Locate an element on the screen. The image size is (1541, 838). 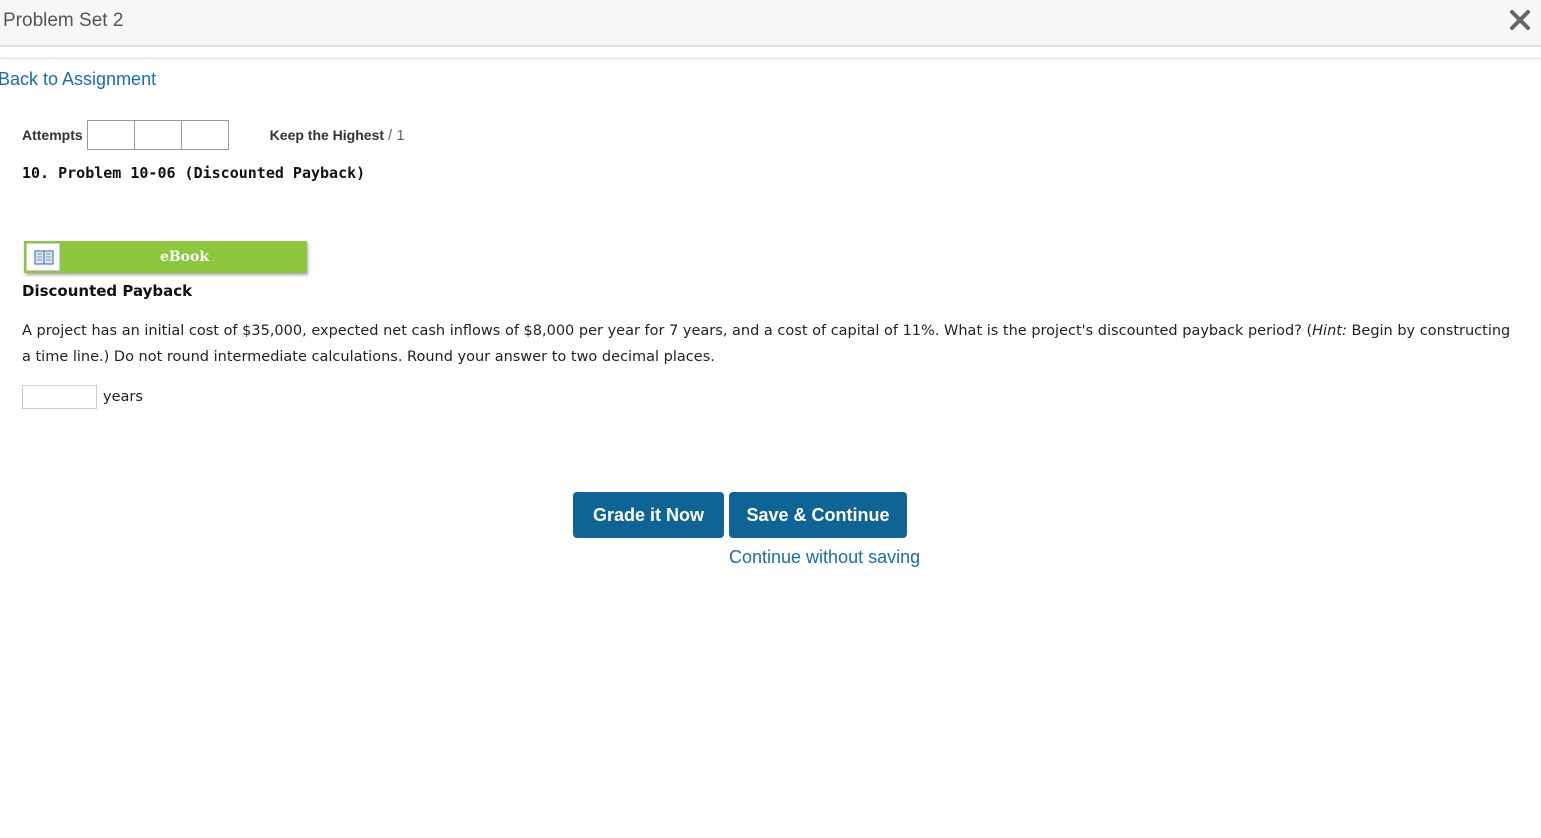
section-heading: Discounted Payback is located at coordinates (107, 291).